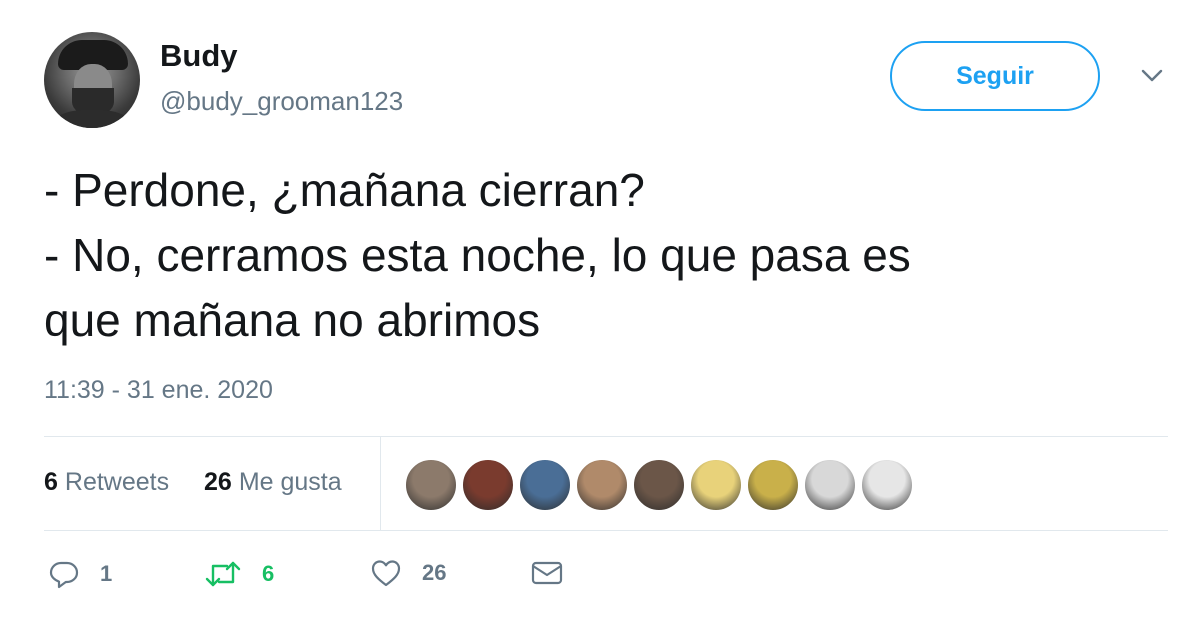 The width and height of the screenshot is (1200, 620). I want to click on retweet-button: 6, so click(239, 574).